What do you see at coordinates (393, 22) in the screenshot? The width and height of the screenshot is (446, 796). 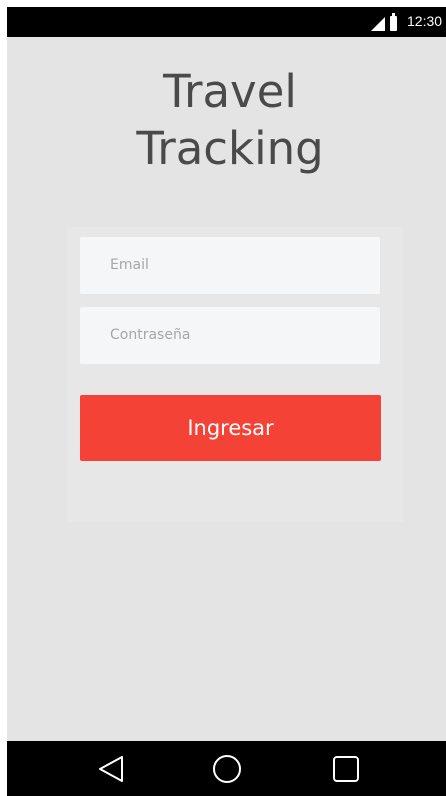 I see `battery-icon` at bounding box center [393, 22].